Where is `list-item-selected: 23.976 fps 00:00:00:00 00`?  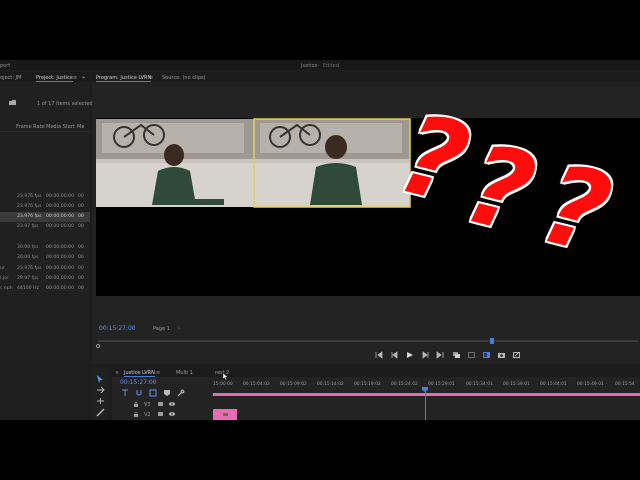
list-item-selected: 23.976 fps 00:00:00:00 00 is located at coordinates (45, 217).